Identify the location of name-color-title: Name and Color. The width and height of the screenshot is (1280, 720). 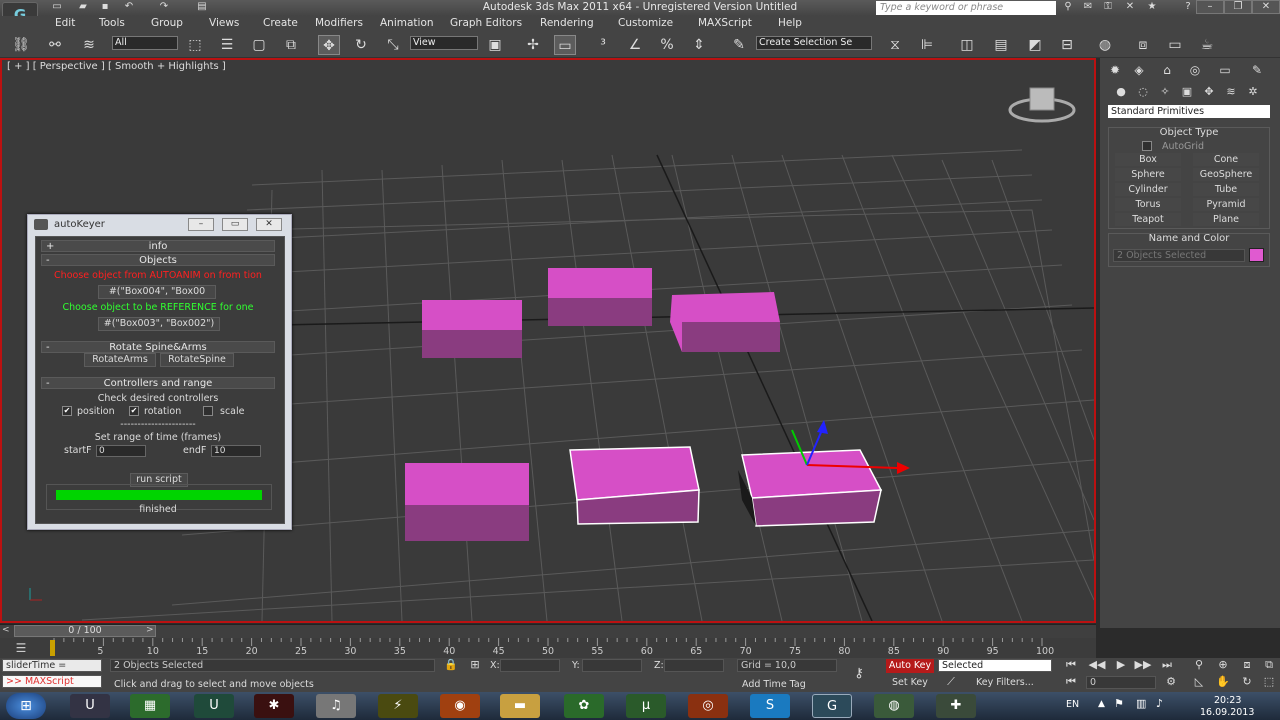
(1189, 238).